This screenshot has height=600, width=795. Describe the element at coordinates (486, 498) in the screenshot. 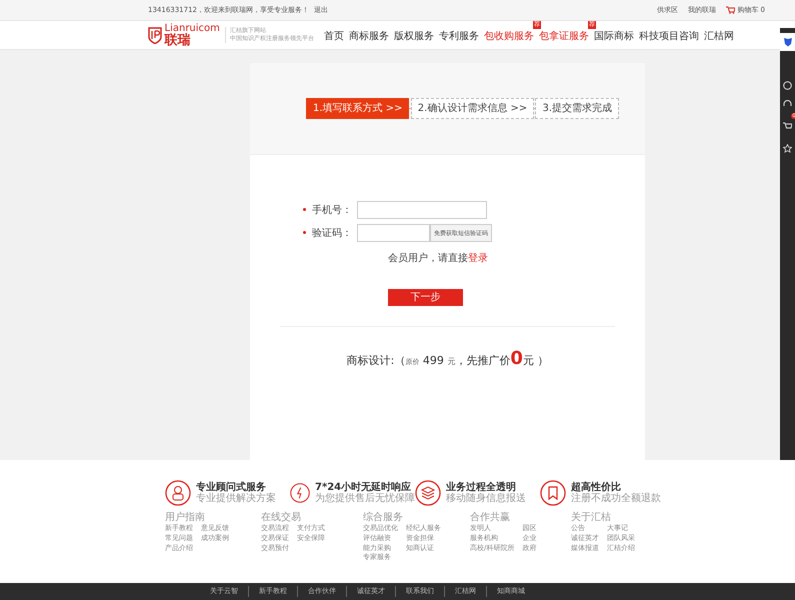

I see `feature-subtitle: 移动随身信息报送` at that location.